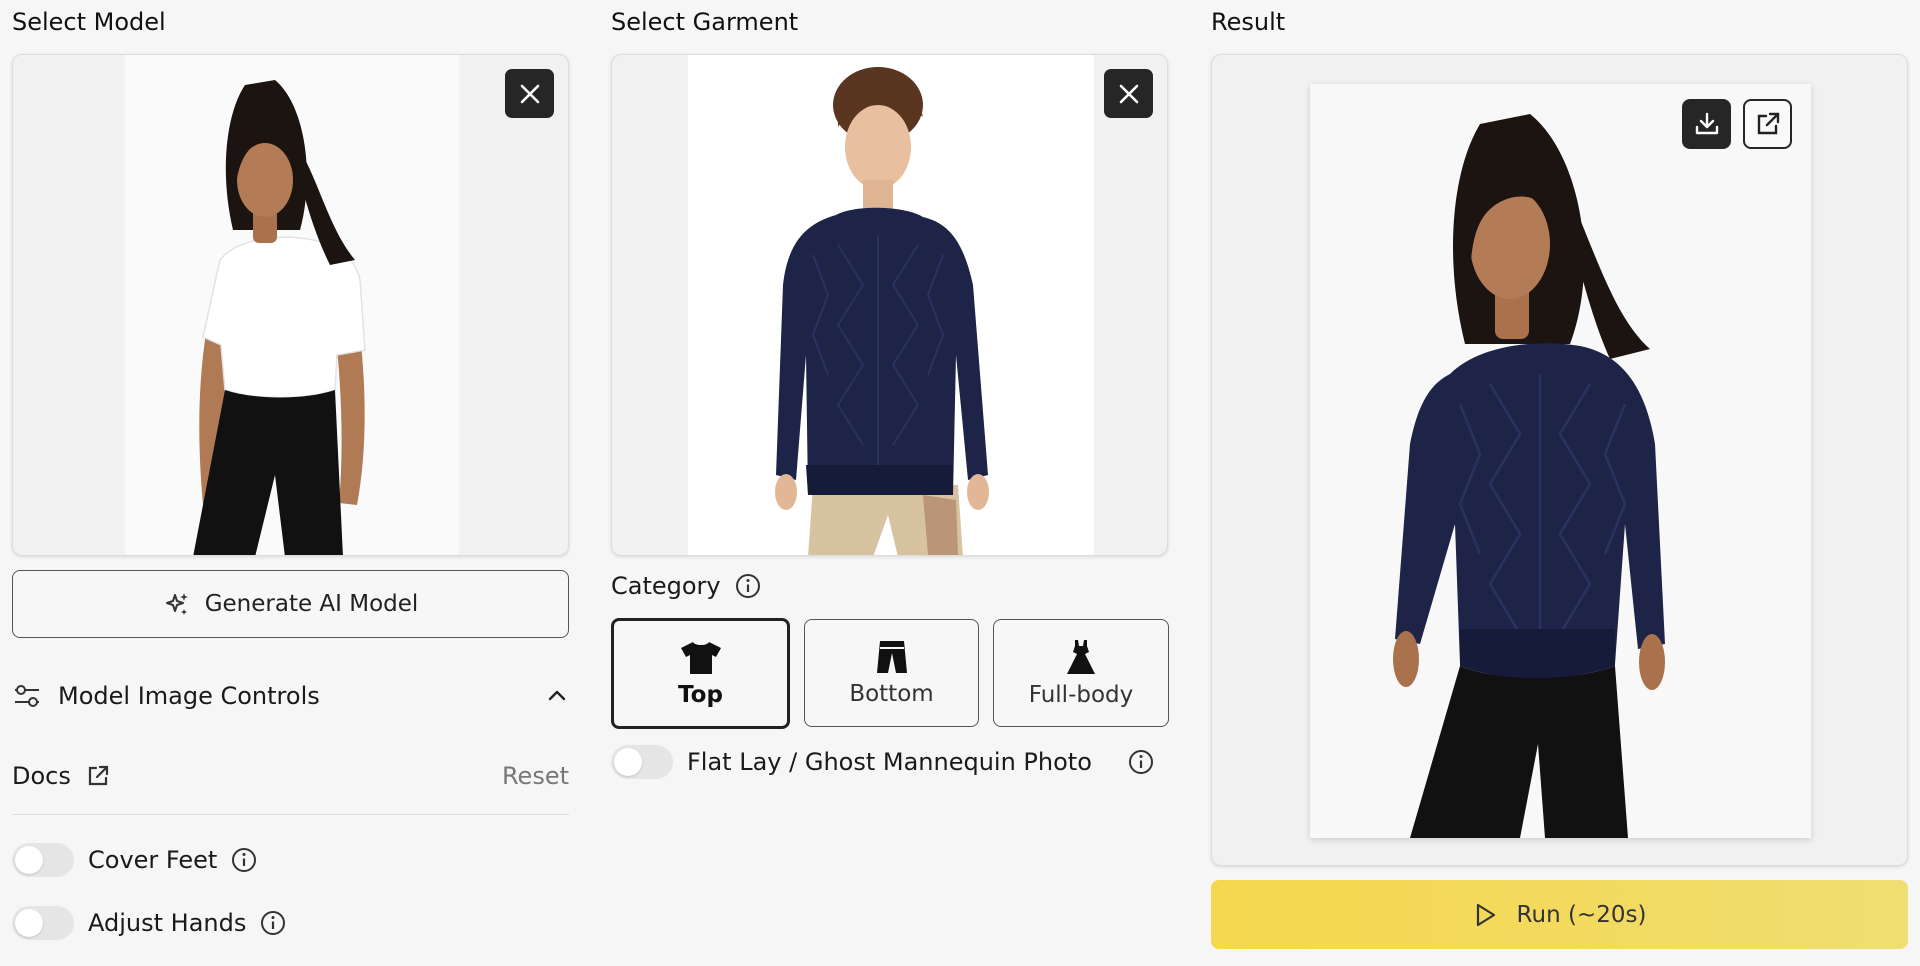 The height and width of the screenshot is (966, 1920). What do you see at coordinates (167, 923) in the screenshot?
I see `adjust-hands-label: Adjust Hands` at bounding box center [167, 923].